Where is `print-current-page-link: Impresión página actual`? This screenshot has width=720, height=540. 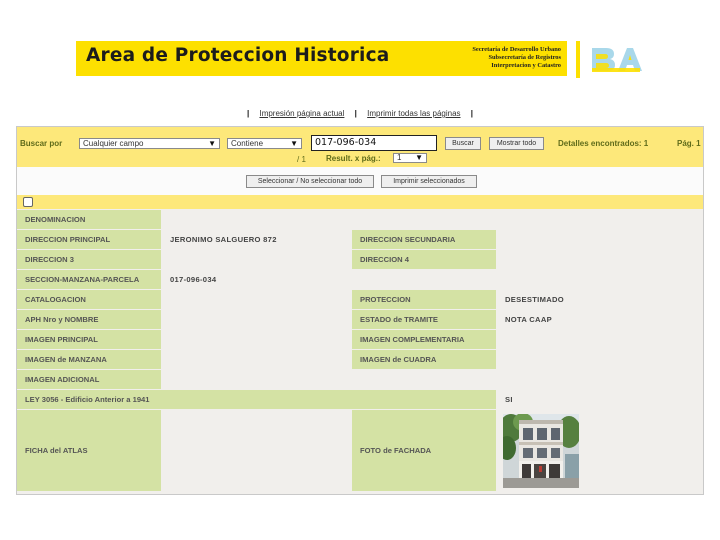 print-current-page-link: Impresión página actual is located at coordinates (301, 113).